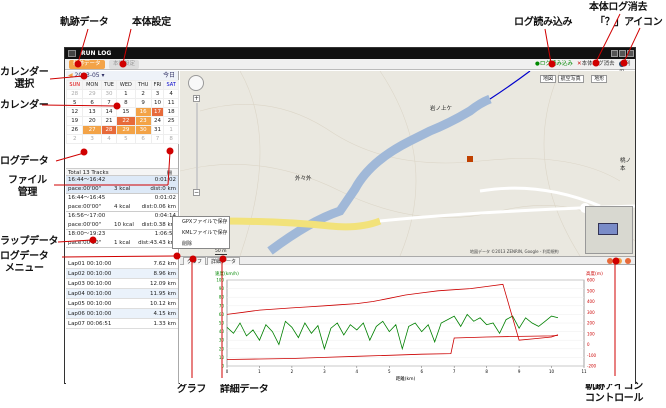 The width and height of the screenshot is (666, 408). I want to click on delete-item: 削除, so click(201, 244).